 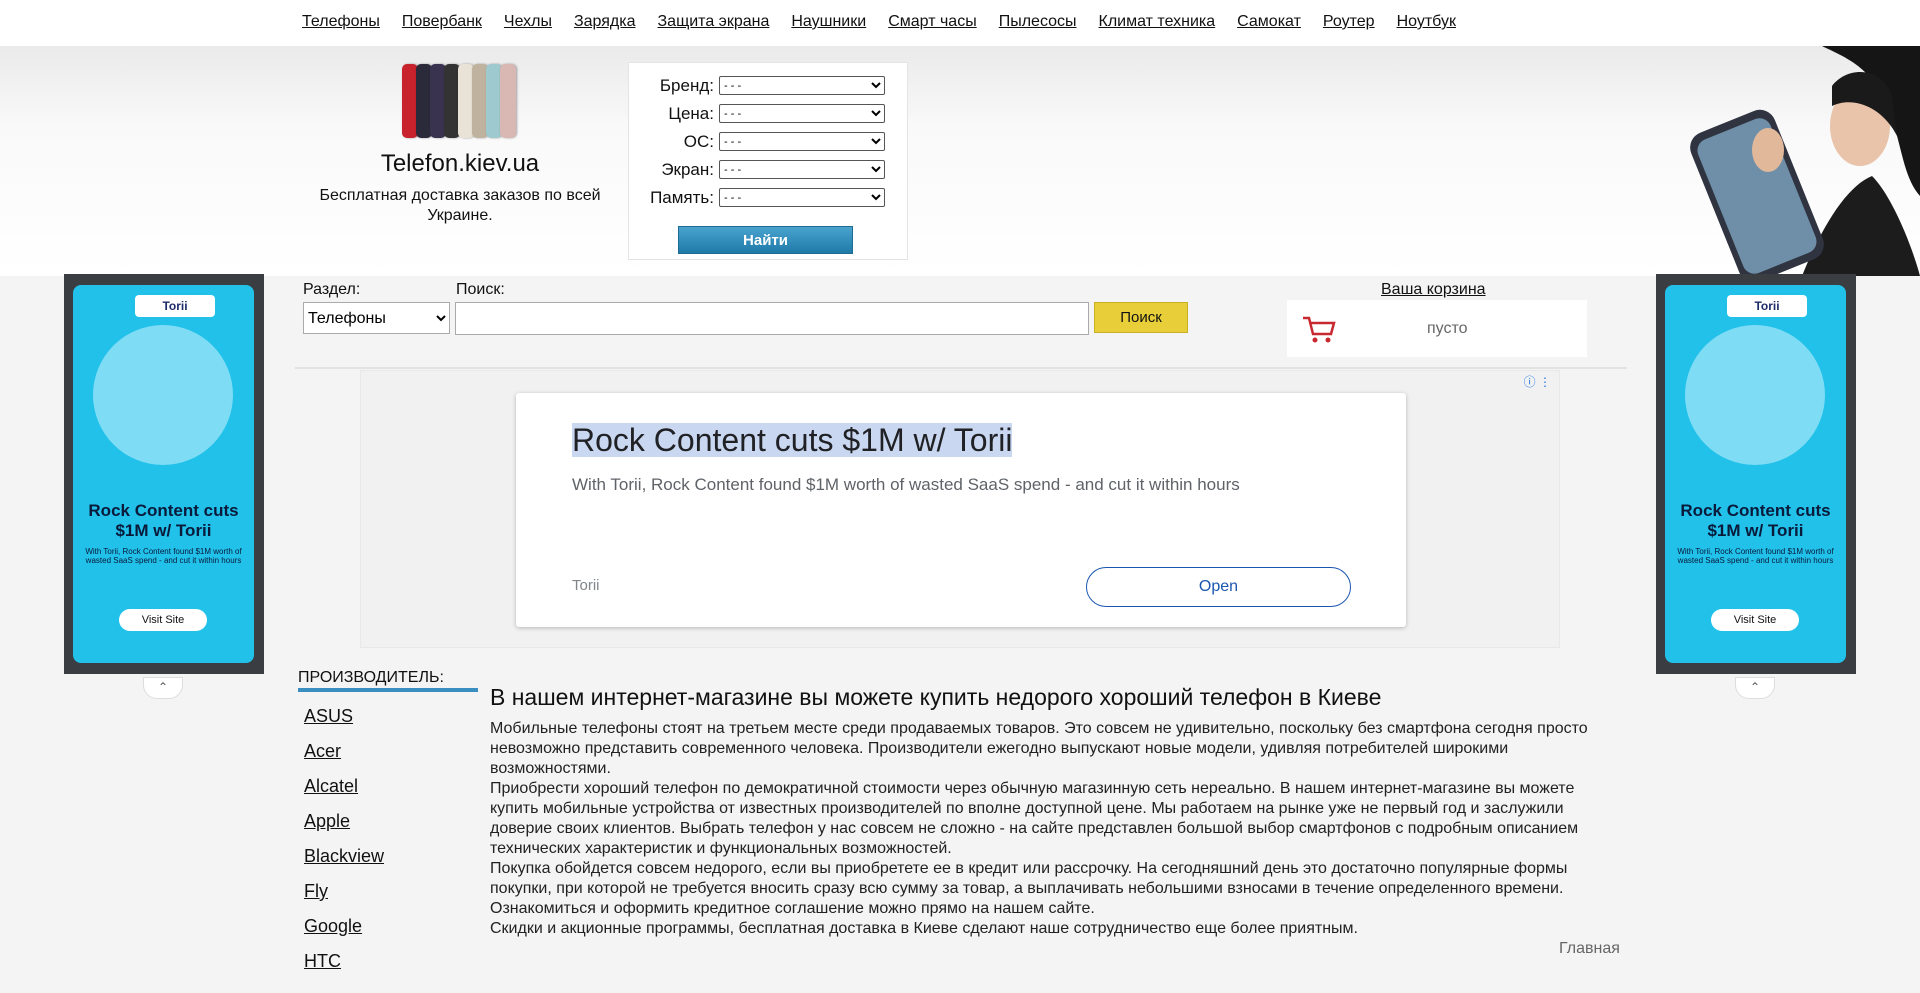 What do you see at coordinates (1157, 22) in the screenshot?
I see `nav-item-climate: Климат техника` at bounding box center [1157, 22].